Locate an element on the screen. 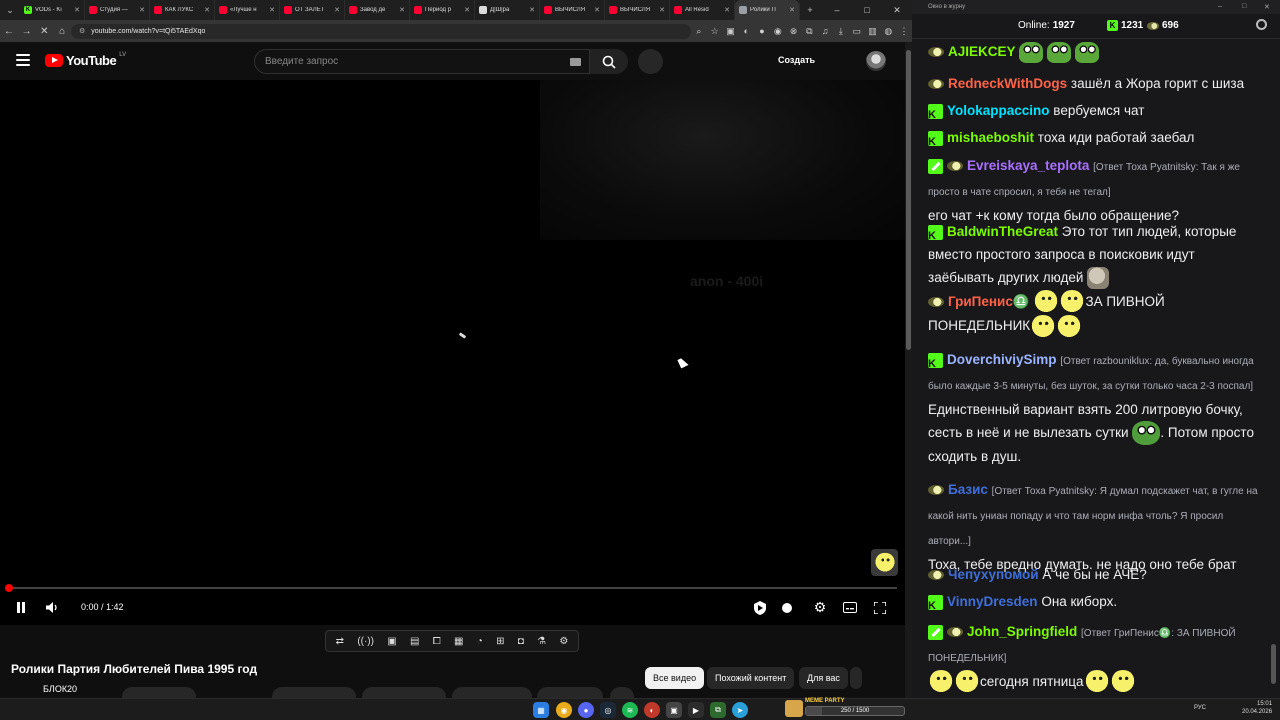 Image resolution: width=1280 pixels, height=720 pixels. chat-message: Чепухупомой А че бы не АЧЕ? is located at coordinates (1096, 574).